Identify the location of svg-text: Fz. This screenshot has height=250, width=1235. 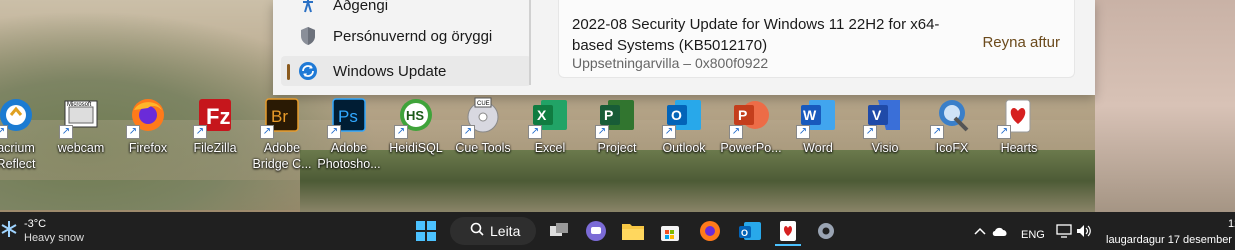
(218, 116).